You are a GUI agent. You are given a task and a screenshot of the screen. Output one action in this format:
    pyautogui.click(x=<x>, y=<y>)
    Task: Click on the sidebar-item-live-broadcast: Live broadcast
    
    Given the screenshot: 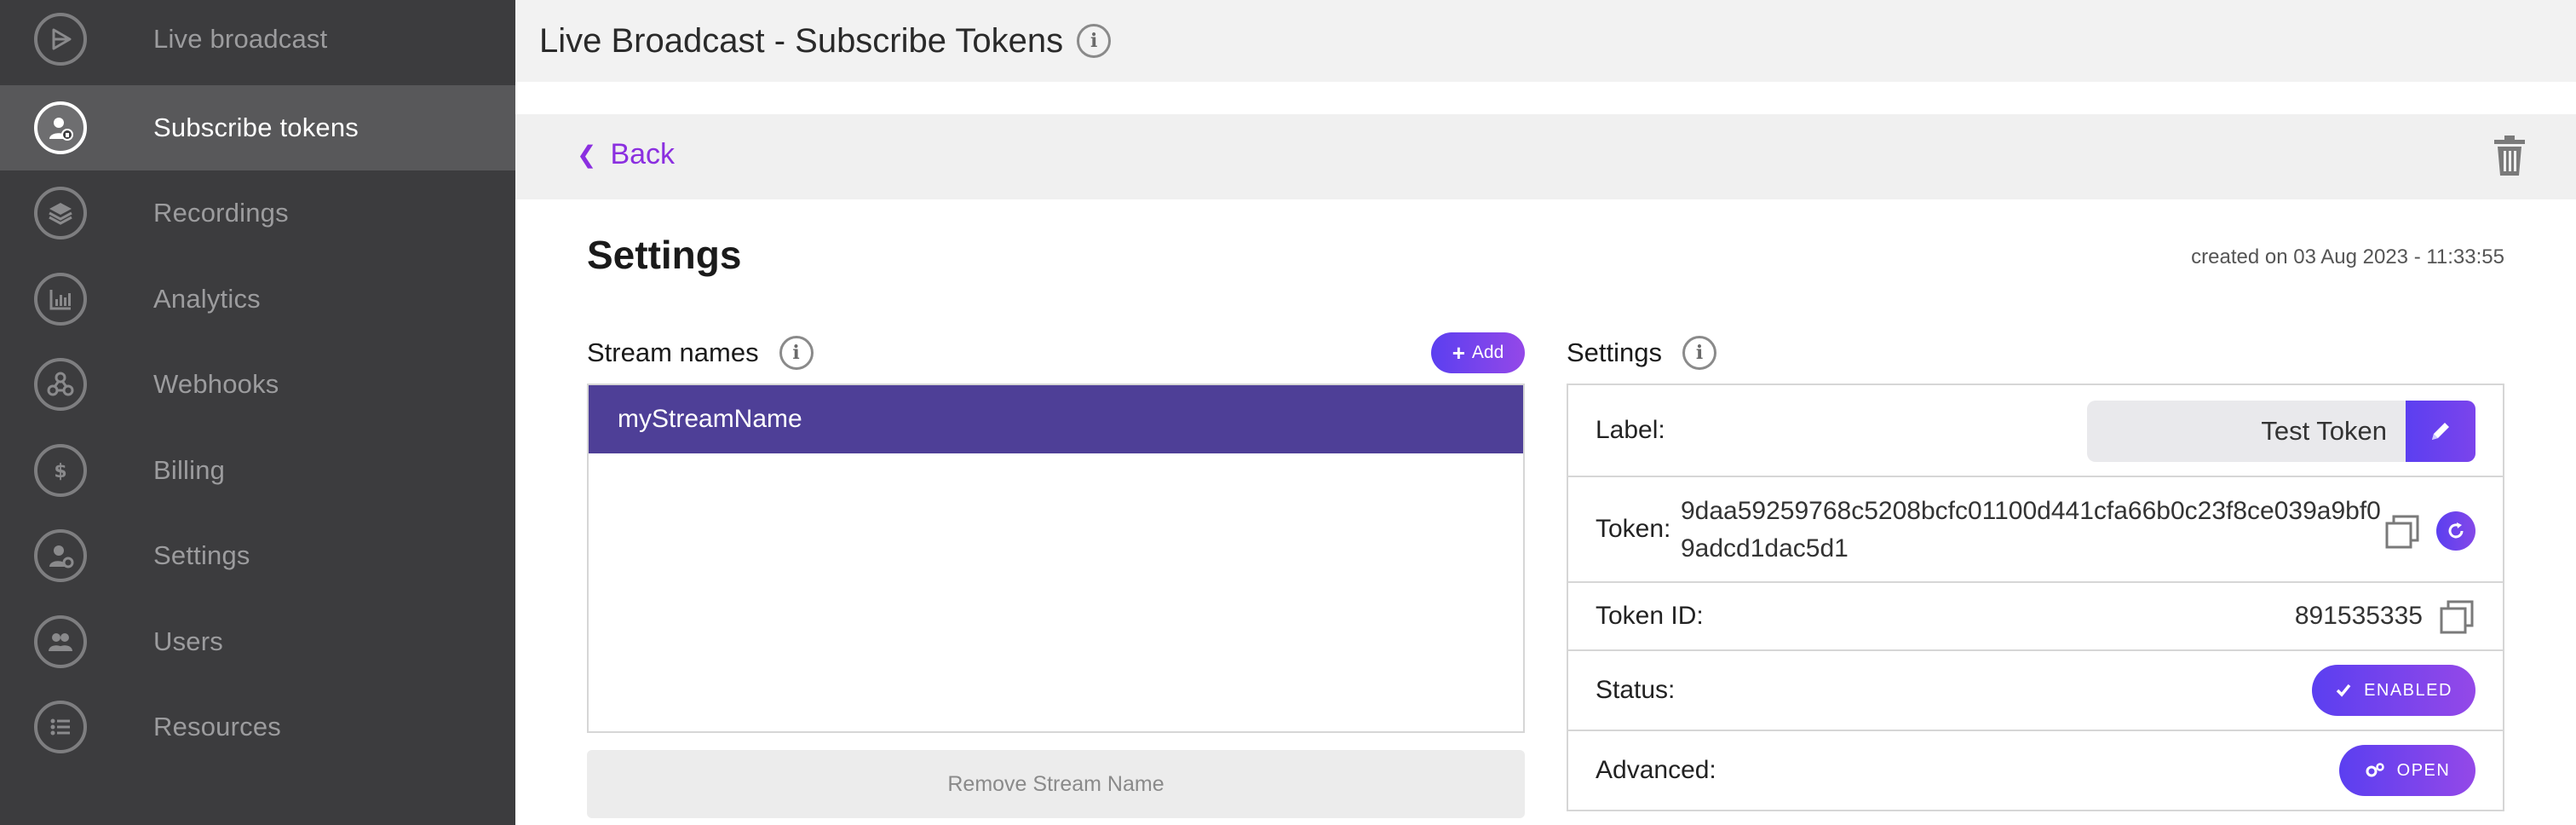 What is the action you would take?
    pyautogui.click(x=257, y=41)
    